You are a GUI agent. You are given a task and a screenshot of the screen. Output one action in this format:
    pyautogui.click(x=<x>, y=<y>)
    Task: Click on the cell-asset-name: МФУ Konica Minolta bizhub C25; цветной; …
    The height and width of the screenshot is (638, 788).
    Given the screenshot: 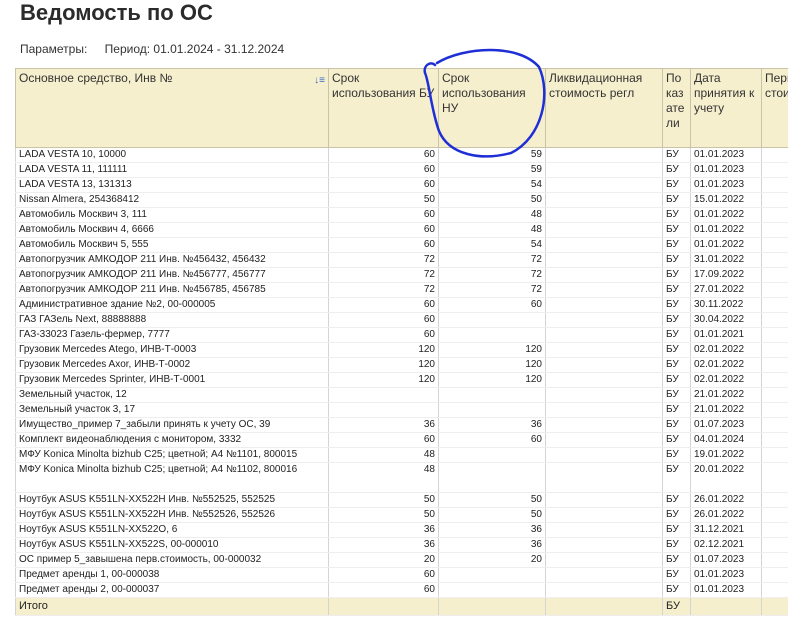 What is the action you would take?
    pyautogui.click(x=172, y=477)
    